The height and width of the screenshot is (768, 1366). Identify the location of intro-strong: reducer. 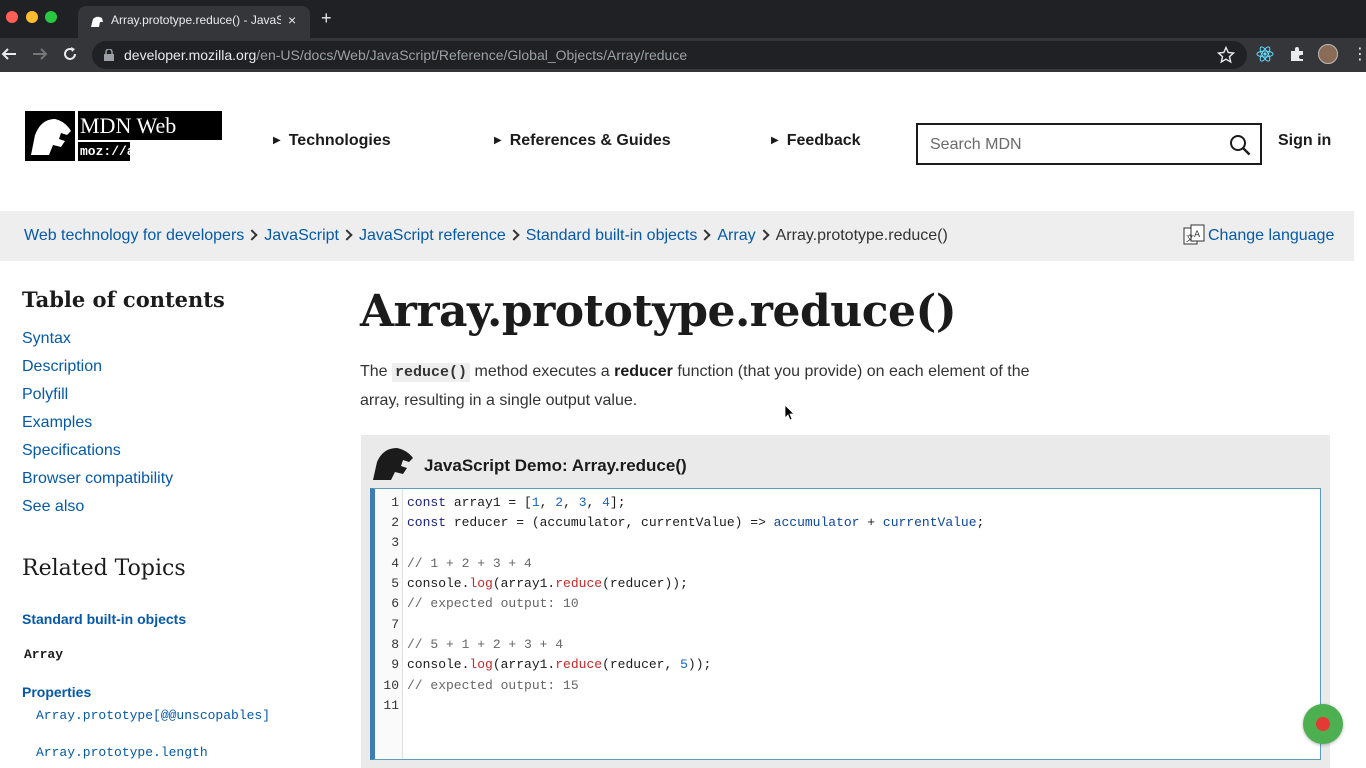
(643, 371).